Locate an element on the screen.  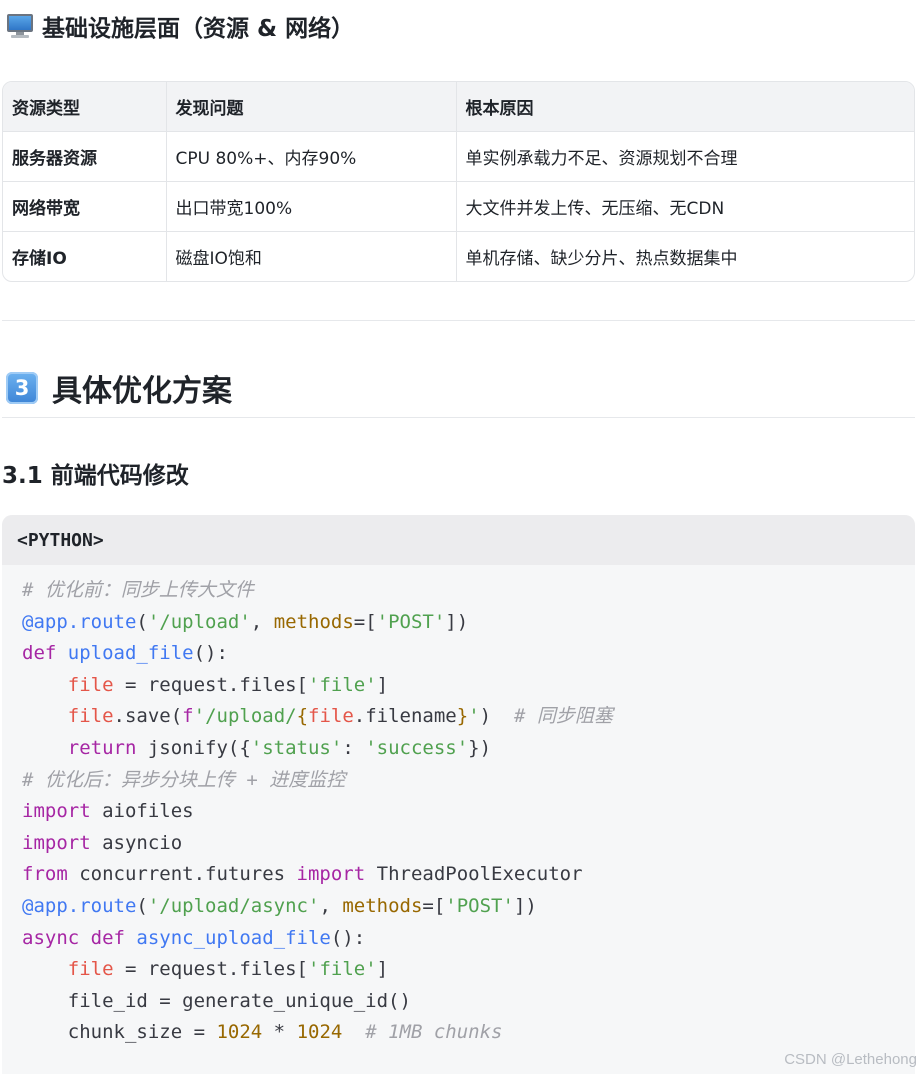
code-line: def upload_file(): is located at coordinates (468, 654).